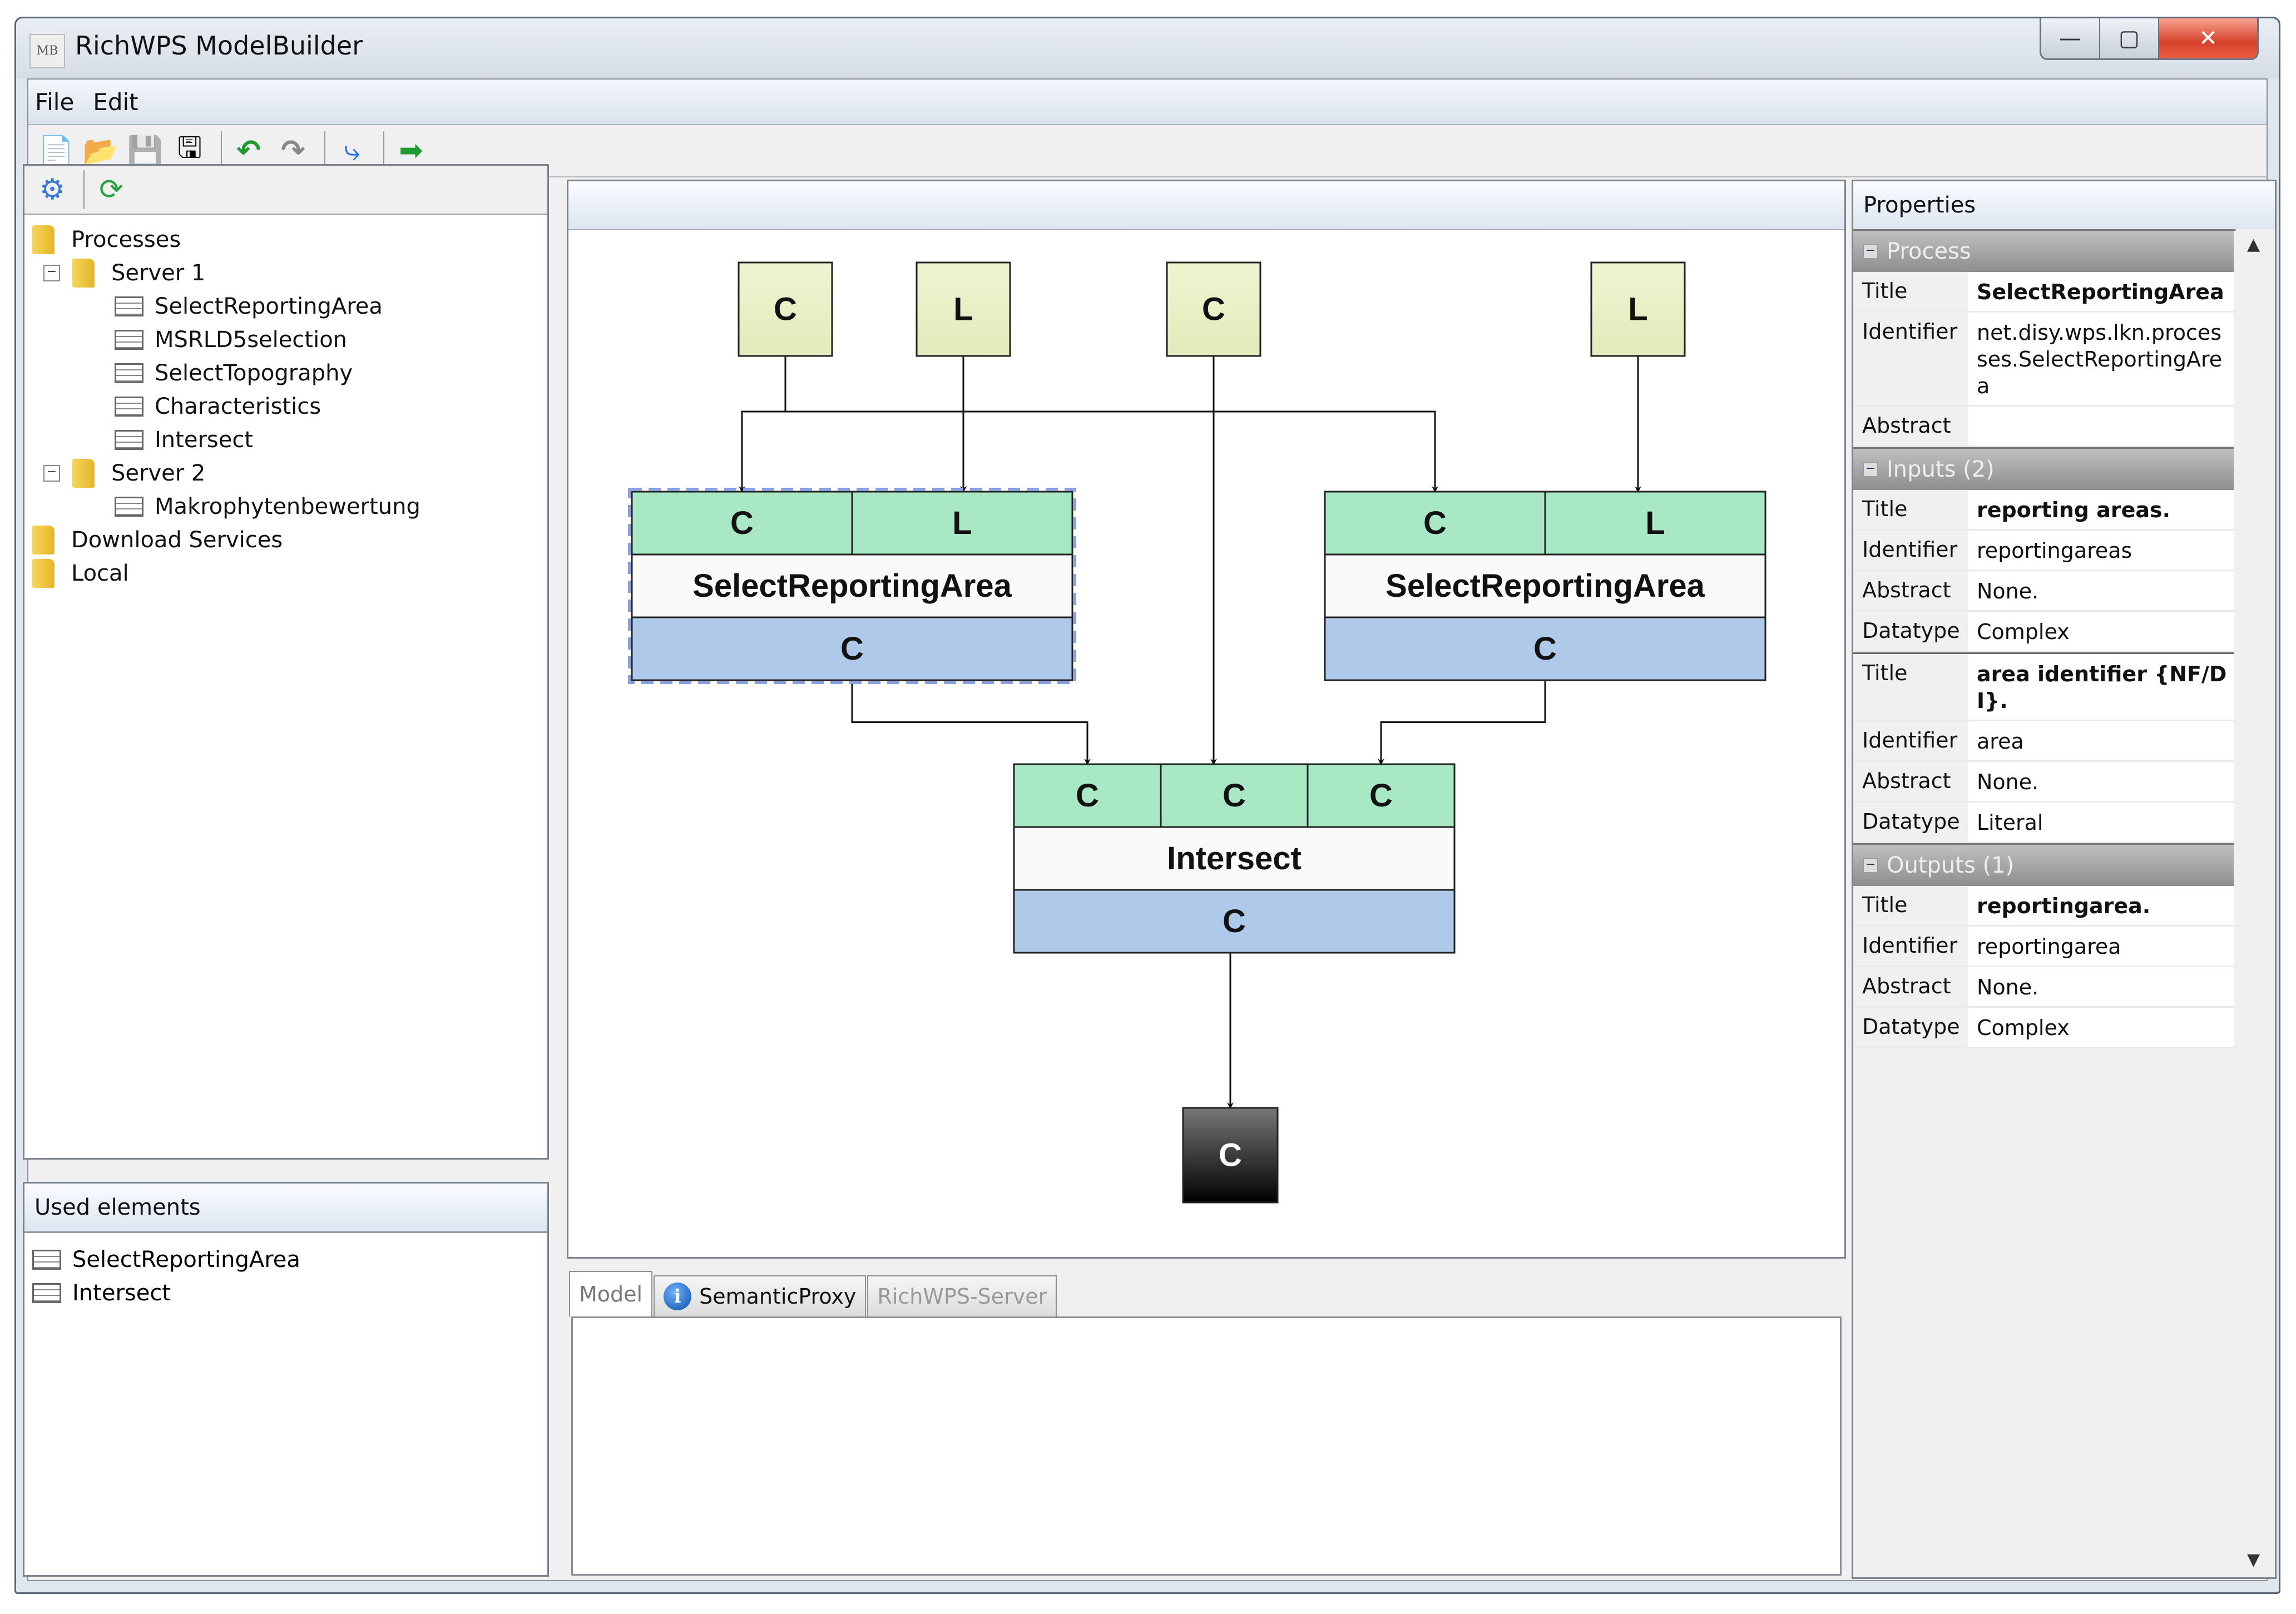 The image size is (2296, 1614). I want to click on scroll-down-icon: ▼, so click(2253, 1560).